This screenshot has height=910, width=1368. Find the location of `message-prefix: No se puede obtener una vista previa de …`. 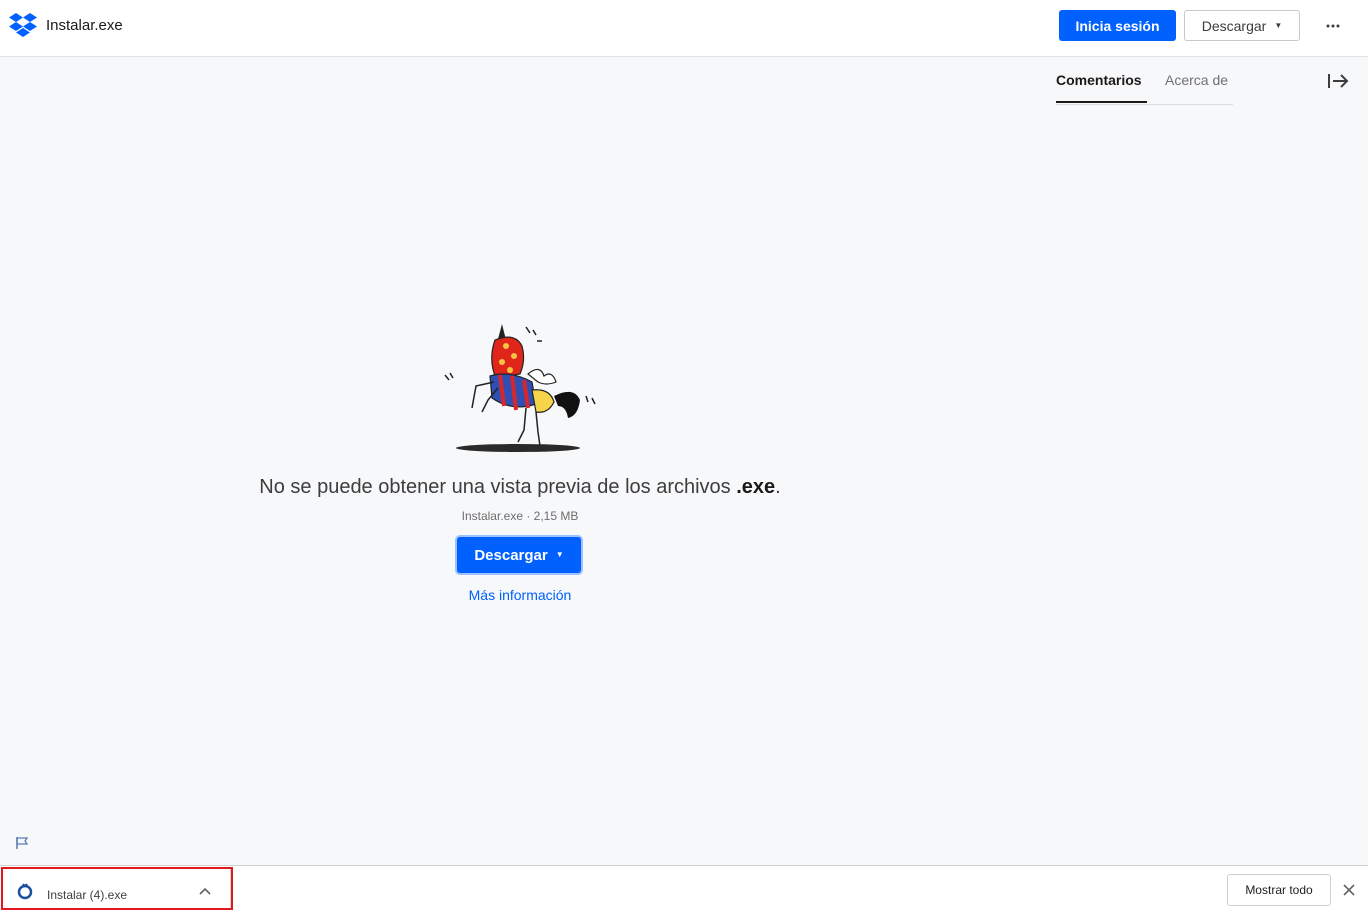

message-prefix: No se puede obtener una vista previa de … is located at coordinates (498, 487).